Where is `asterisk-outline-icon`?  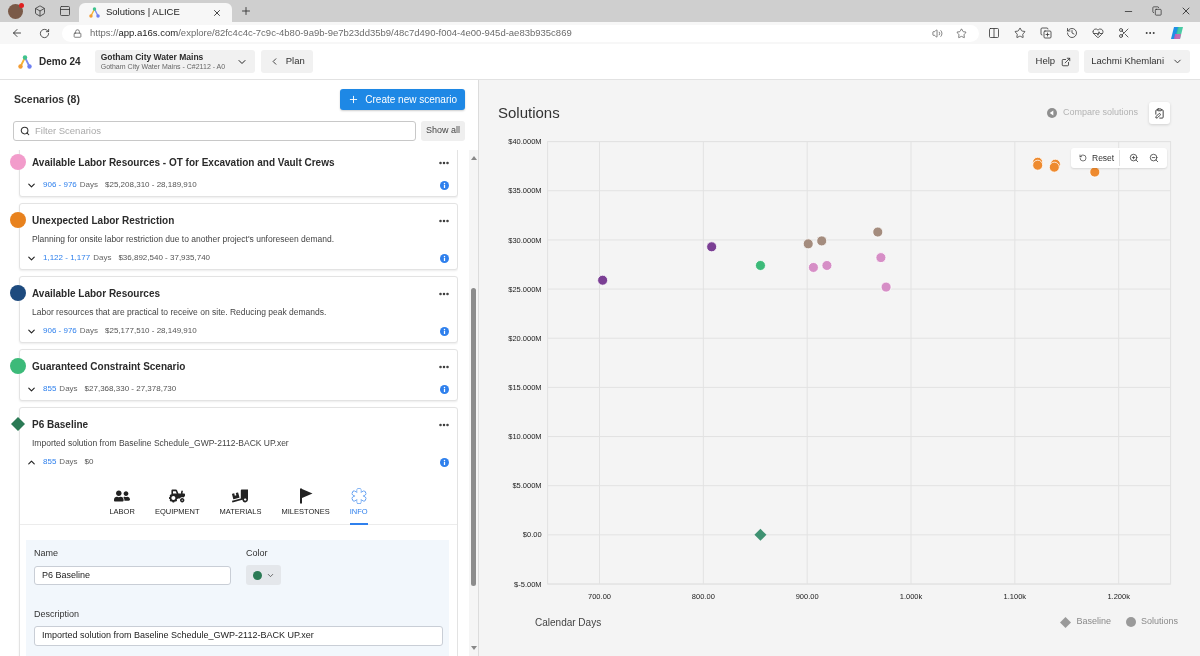 asterisk-outline-icon is located at coordinates (358, 496).